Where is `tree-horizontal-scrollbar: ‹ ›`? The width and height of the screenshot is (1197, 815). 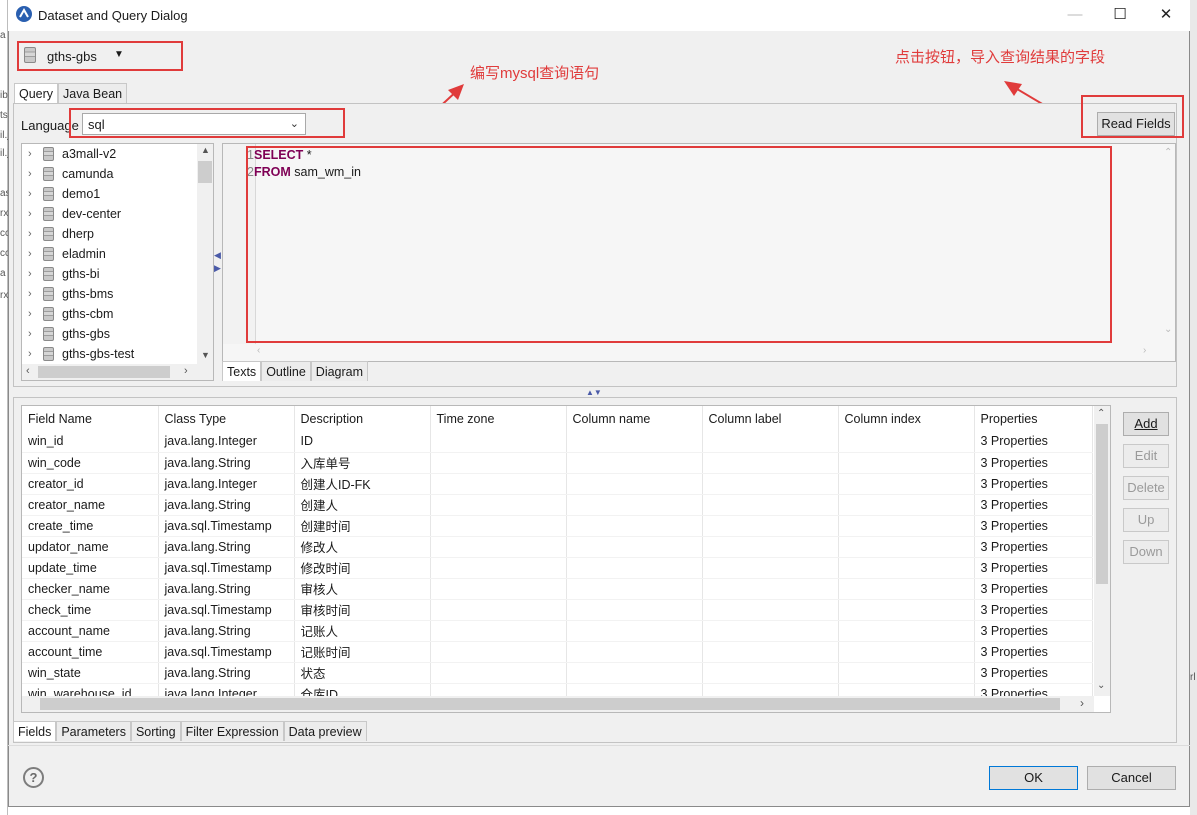 tree-horizontal-scrollbar: ‹ › is located at coordinates (117, 372).